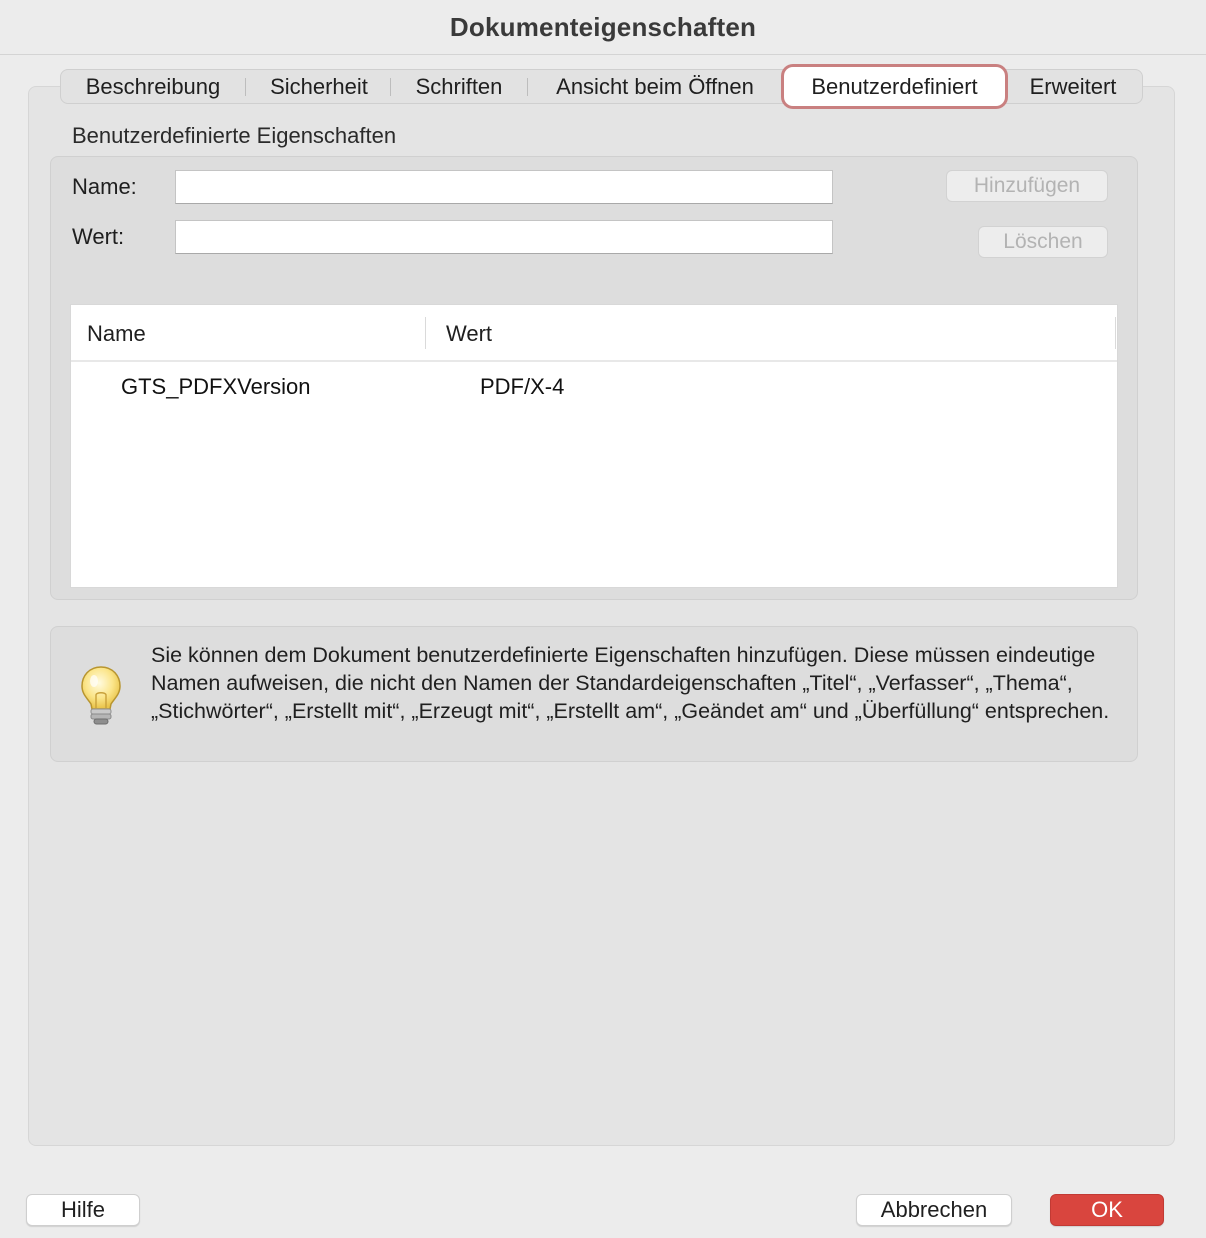 This screenshot has width=1206, height=1238. Describe the element at coordinates (1043, 242) in the screenshot. I see `delete-button: Löschen` at that location.